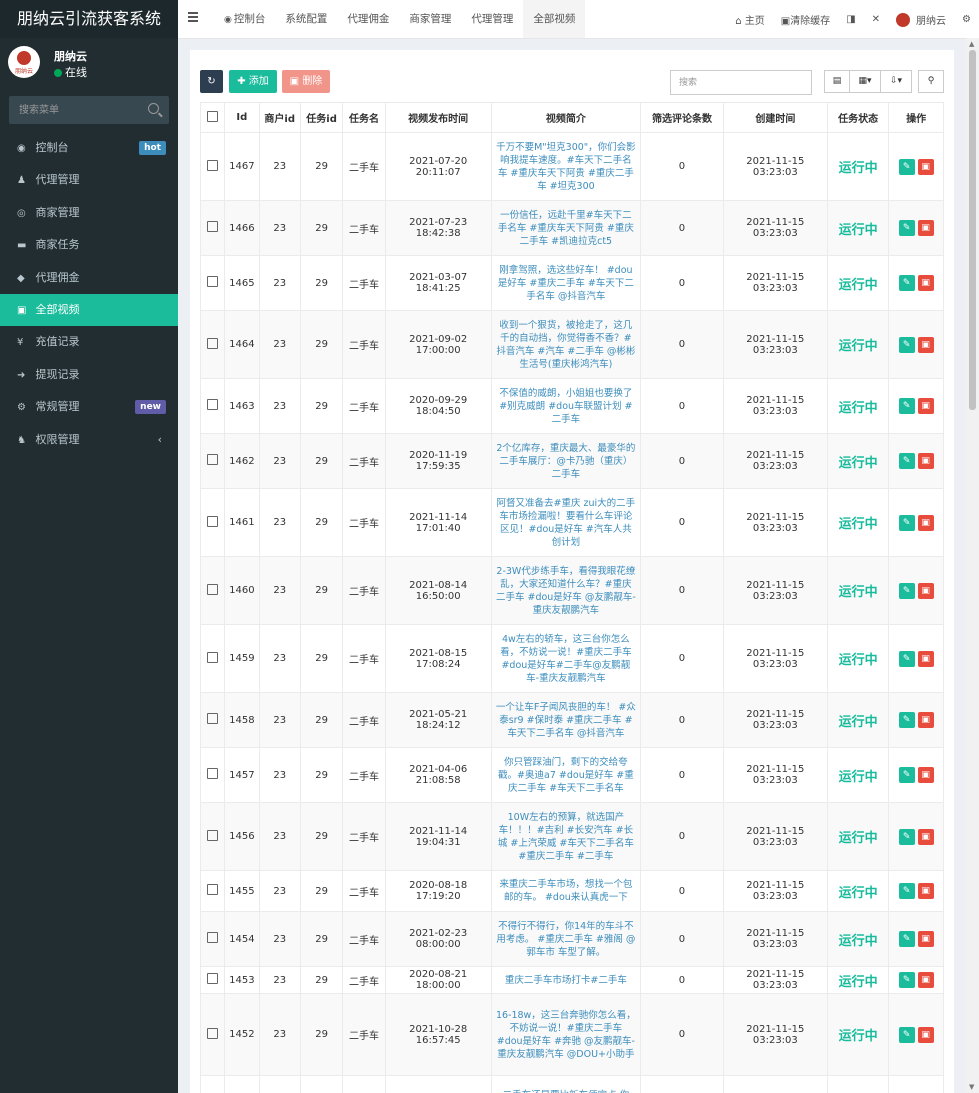 Image resolution: width=979 pixels, height=1093 pixels. I want to click on sidebar-item-diamond: ◆ 代理佣金, so click(89, 278).